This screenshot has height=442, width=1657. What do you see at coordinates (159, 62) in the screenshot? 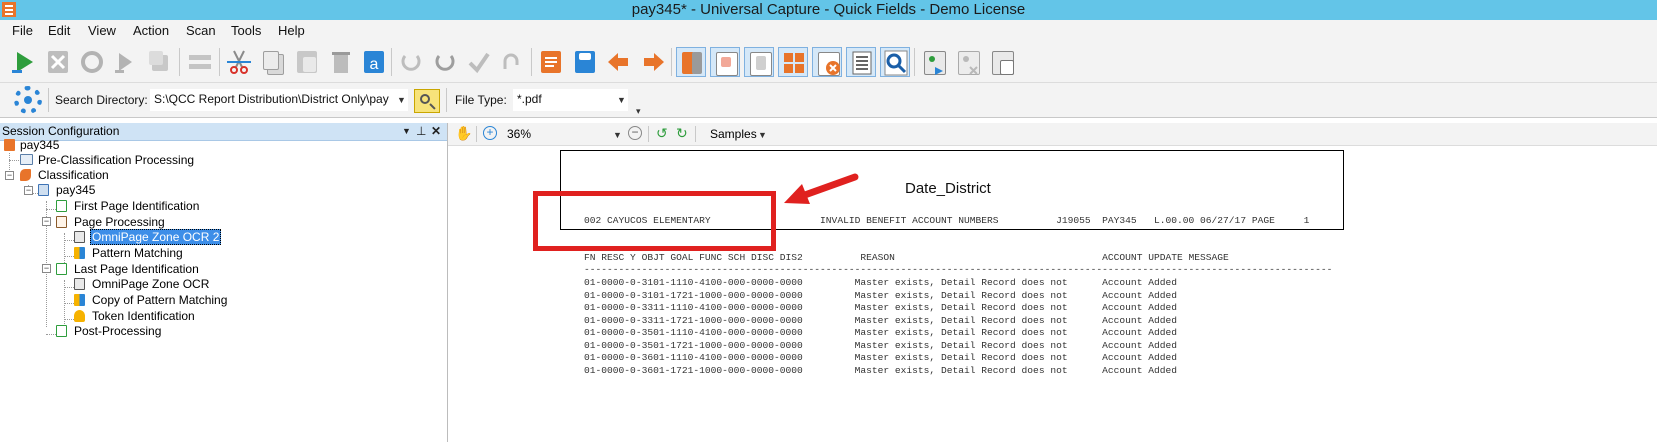
I see `copy-session-icon` at bounding box center [159, 62].